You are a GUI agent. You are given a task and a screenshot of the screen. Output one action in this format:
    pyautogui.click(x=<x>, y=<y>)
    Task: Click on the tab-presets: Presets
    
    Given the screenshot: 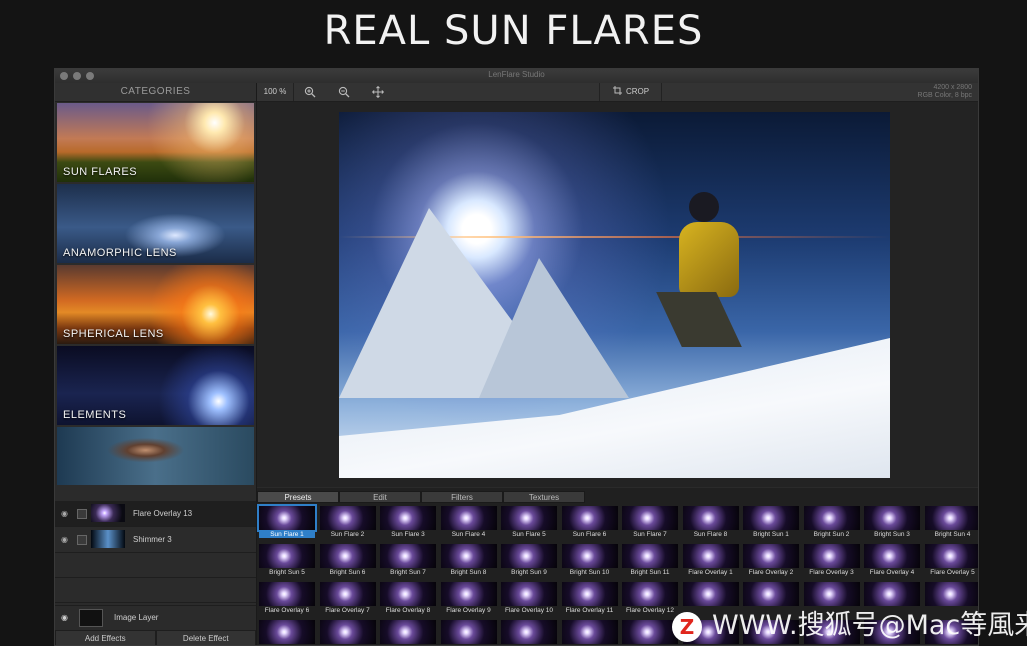 What is the action you would take?
    pyautogui.click(x=298, y=497)
    